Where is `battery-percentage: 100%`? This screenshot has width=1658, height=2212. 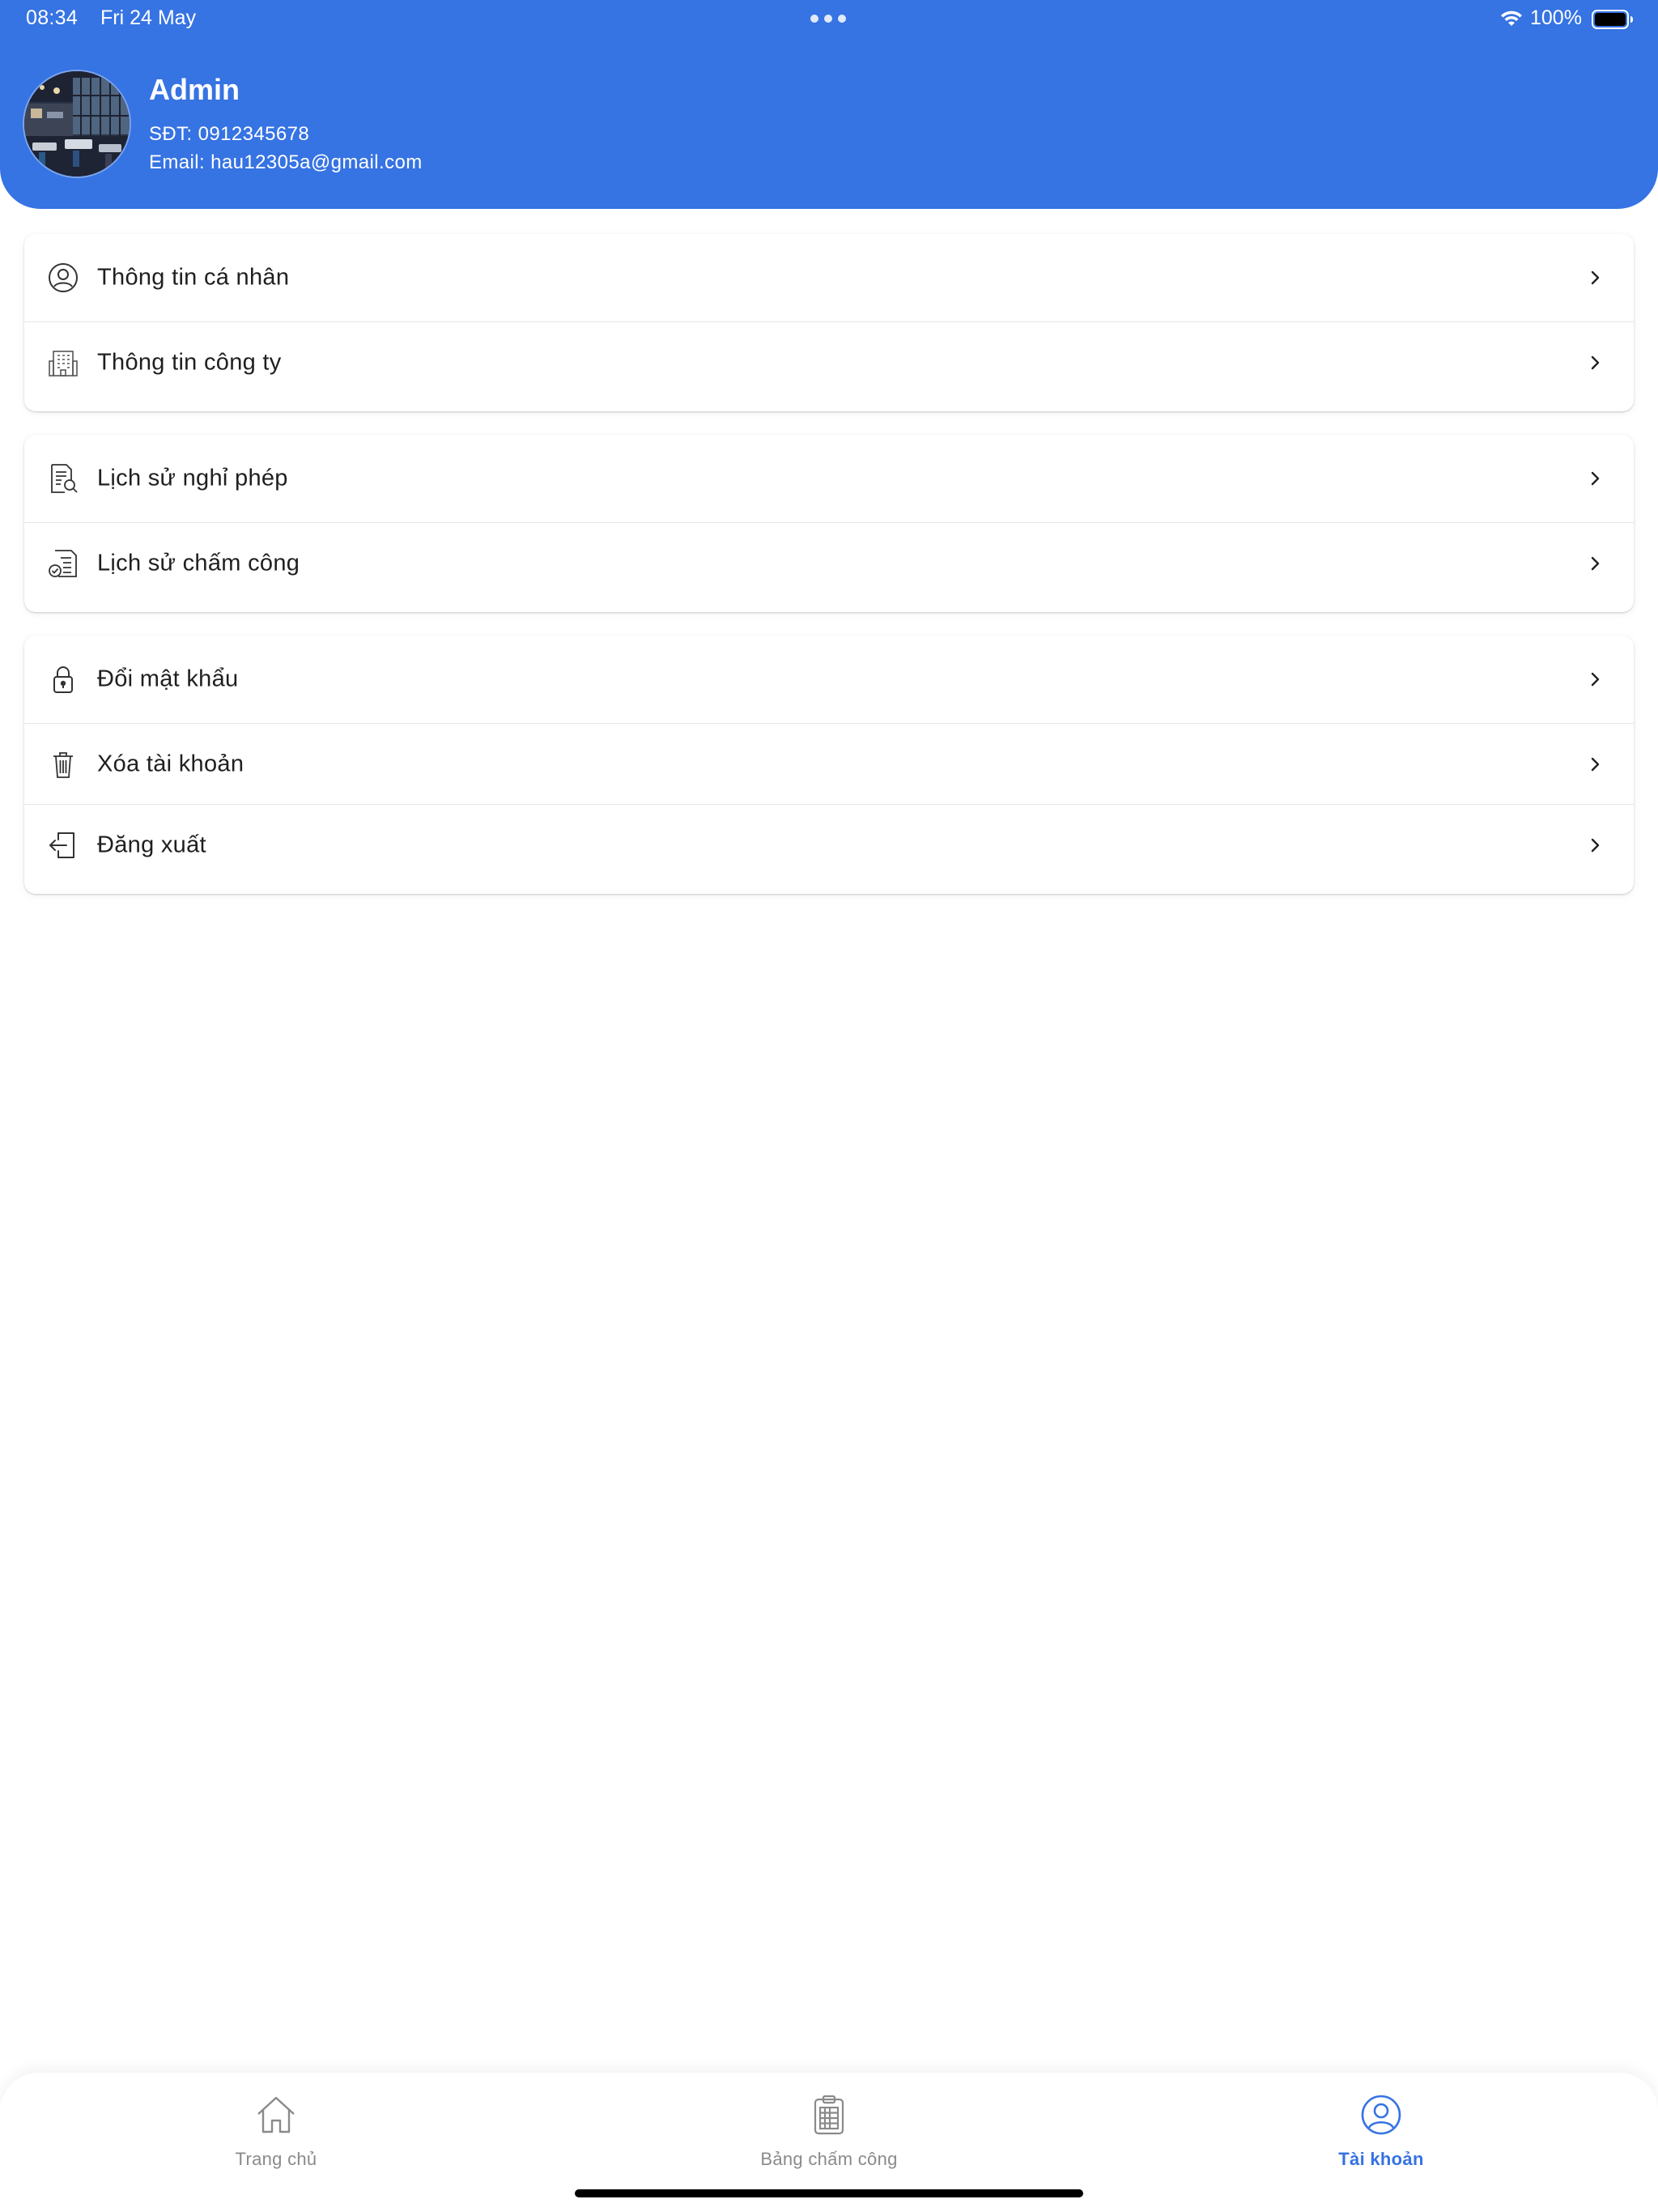 battery-percentage: 100% is located at coordinates (1556, 18).